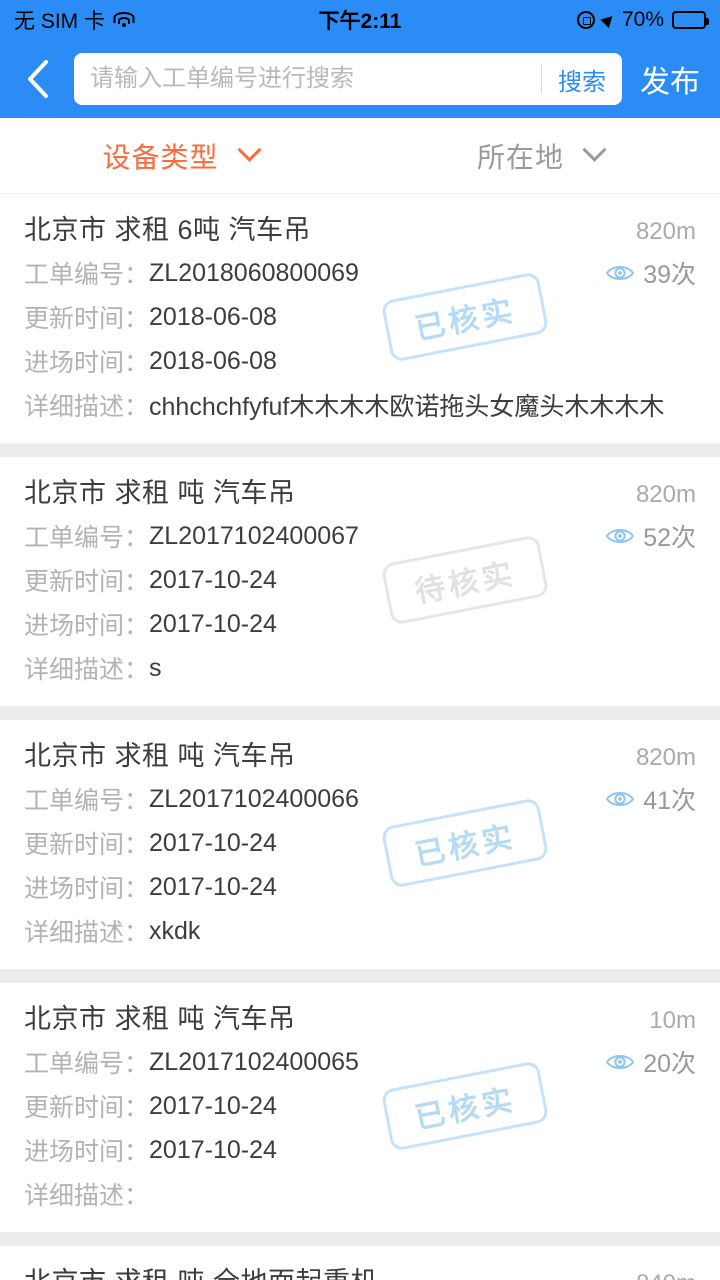 This screenshot has height=1280, width=720. What do you see at coordinates (360, 931) in the screenshot?
I see `card-description-row: 详细描述： xkdk` at bounding box center [360, 931].